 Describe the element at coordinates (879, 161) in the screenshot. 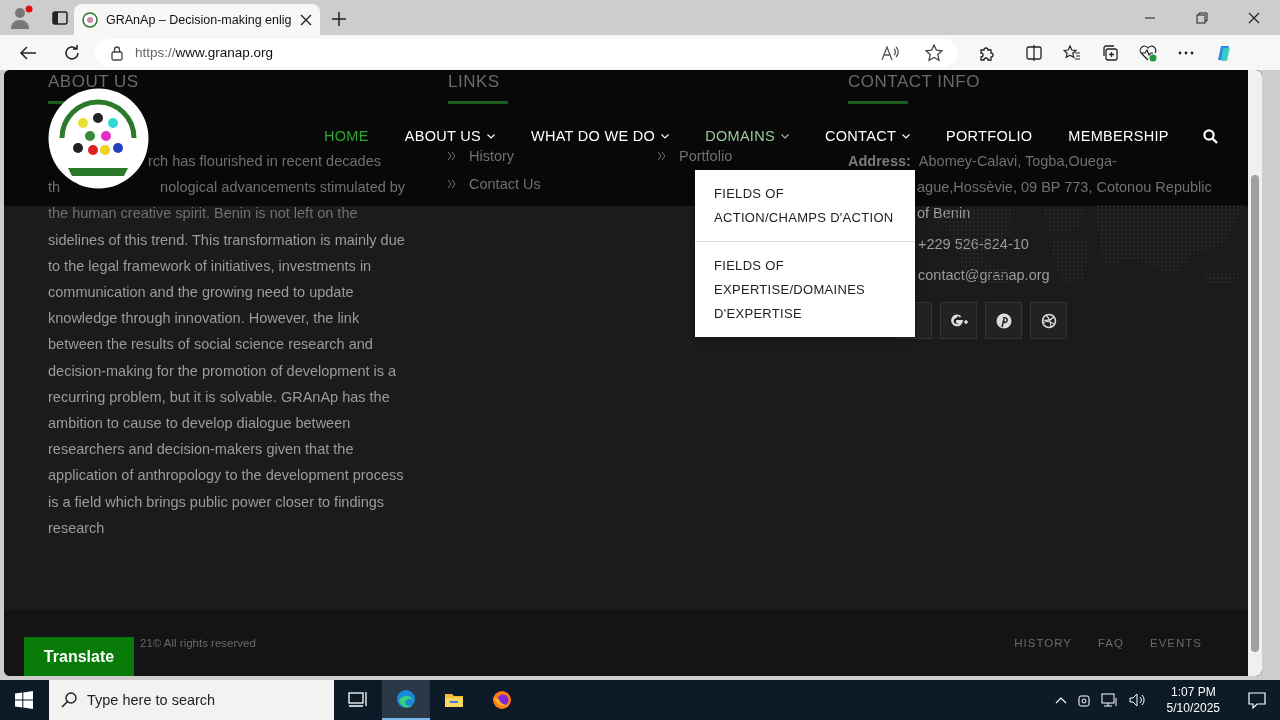

I see `address-label: Address:` at that location.